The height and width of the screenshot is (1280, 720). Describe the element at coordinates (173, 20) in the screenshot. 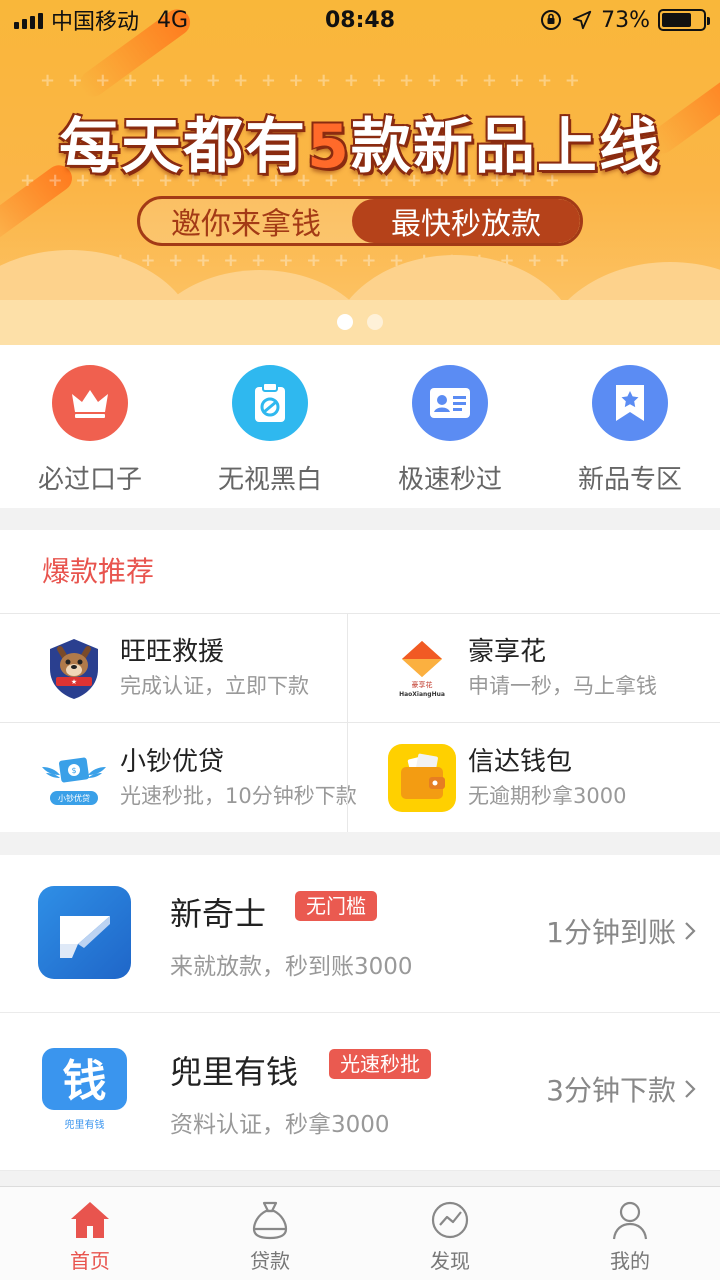

I see `network-type: 4G` at that location.